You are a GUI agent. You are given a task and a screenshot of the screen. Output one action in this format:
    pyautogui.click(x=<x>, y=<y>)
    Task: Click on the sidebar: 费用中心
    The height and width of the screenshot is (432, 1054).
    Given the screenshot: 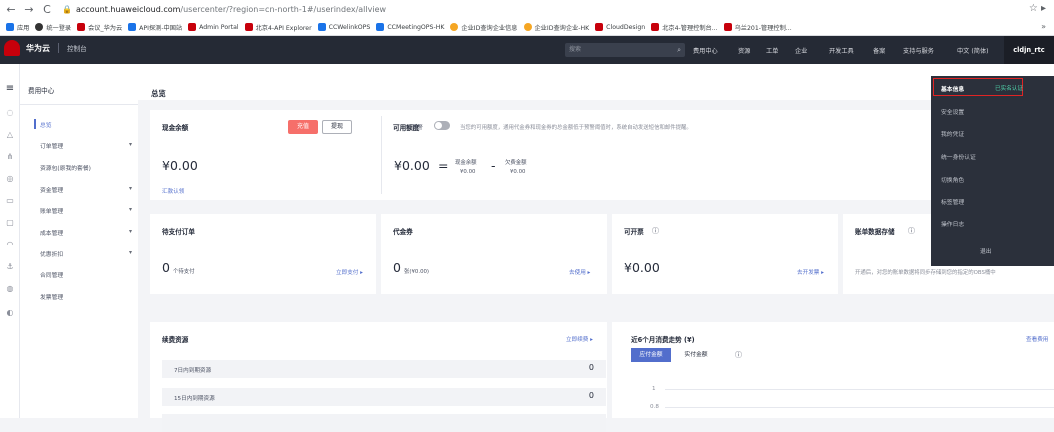 What is the action you would take?
    pyautogui.click(x=79, y=241)
    